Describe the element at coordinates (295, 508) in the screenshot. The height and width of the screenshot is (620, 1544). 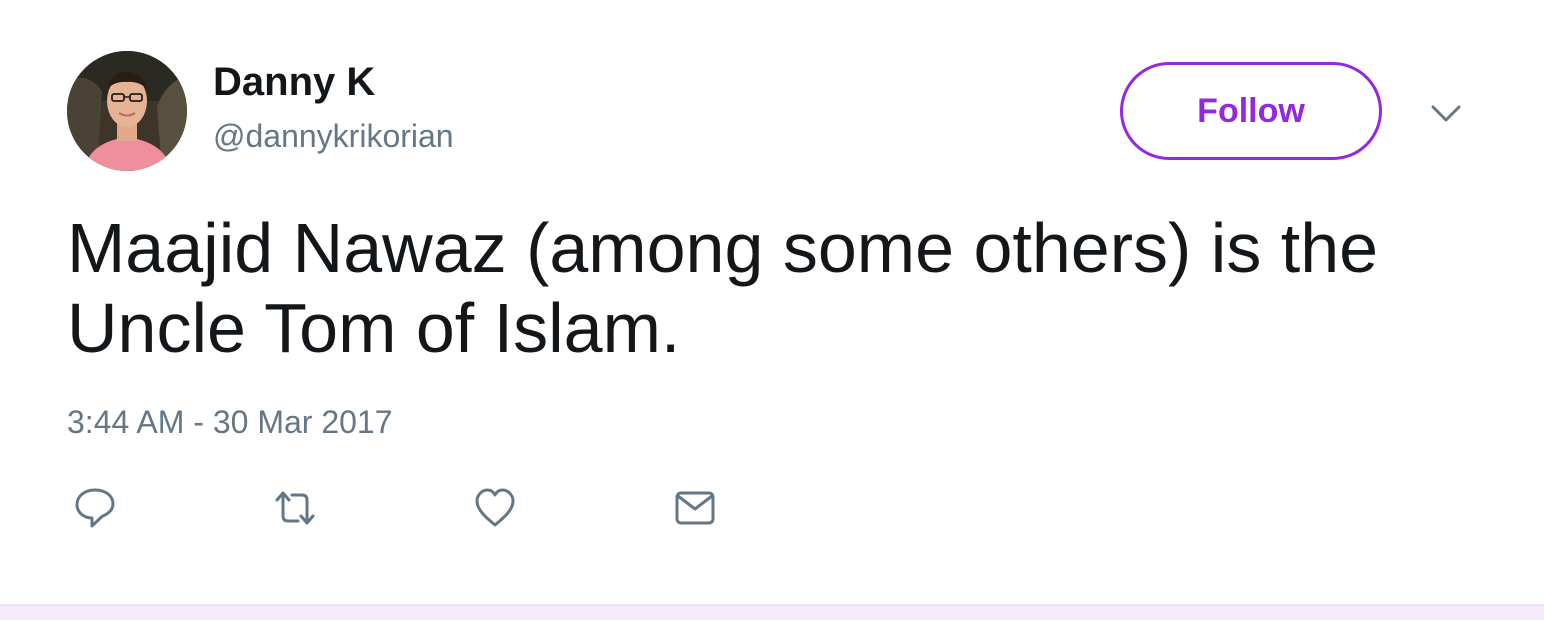
I see `retweet-icon` at that location.